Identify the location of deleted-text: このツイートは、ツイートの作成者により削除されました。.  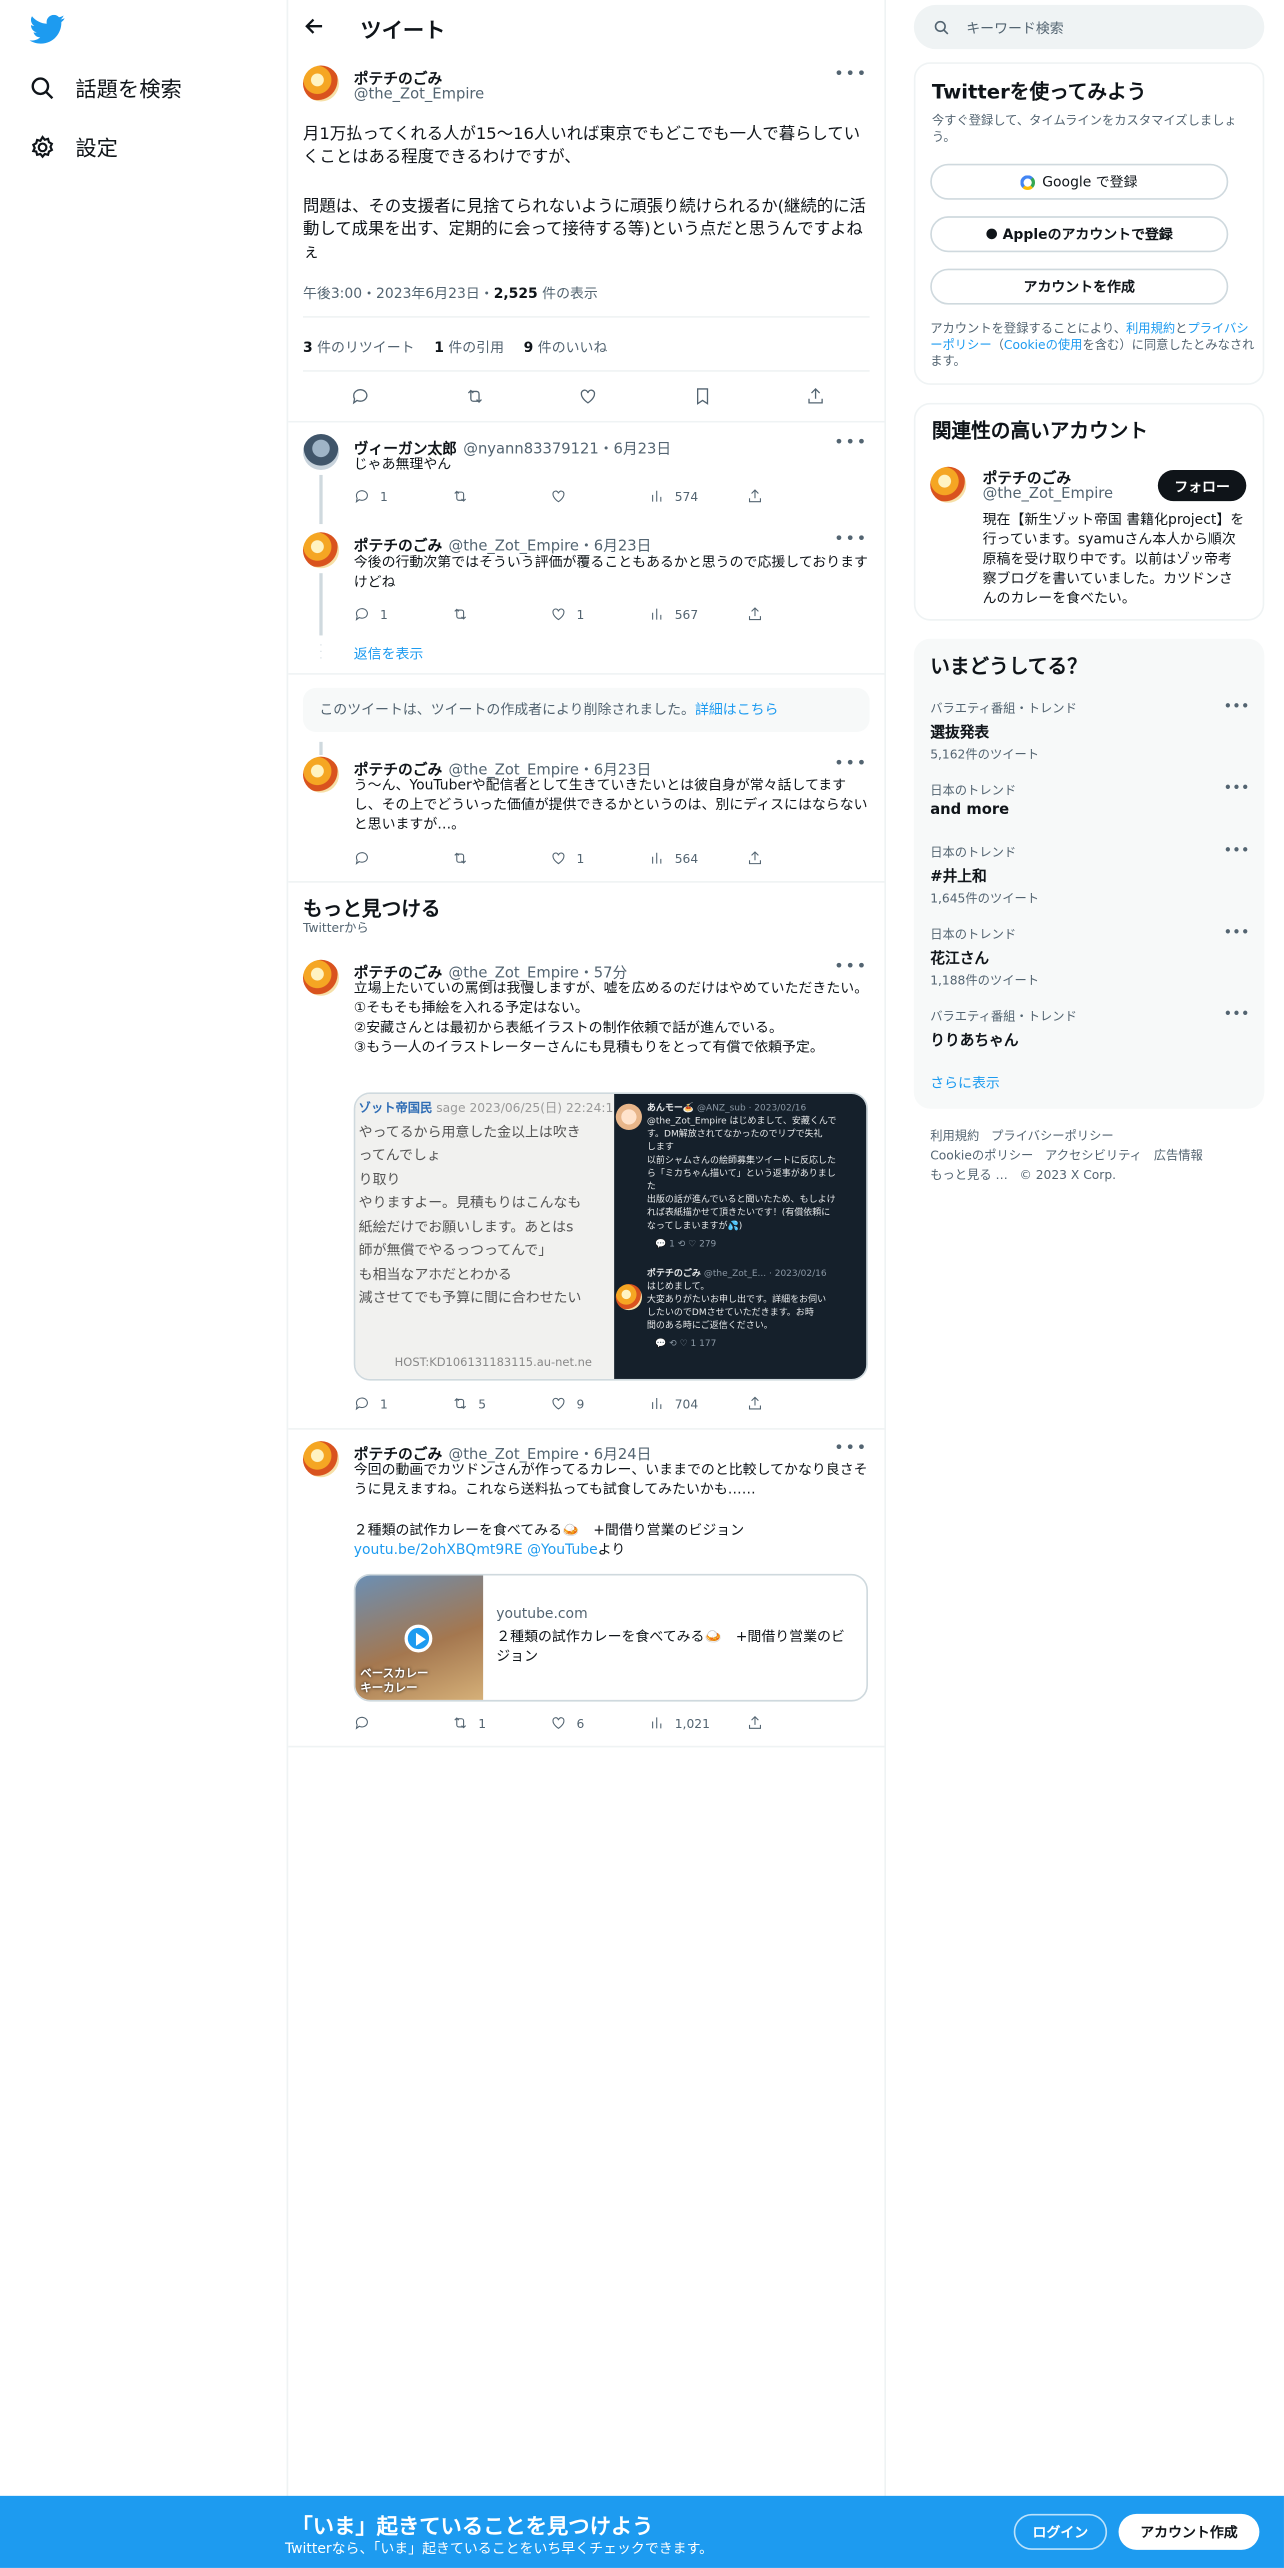
(507, 710).